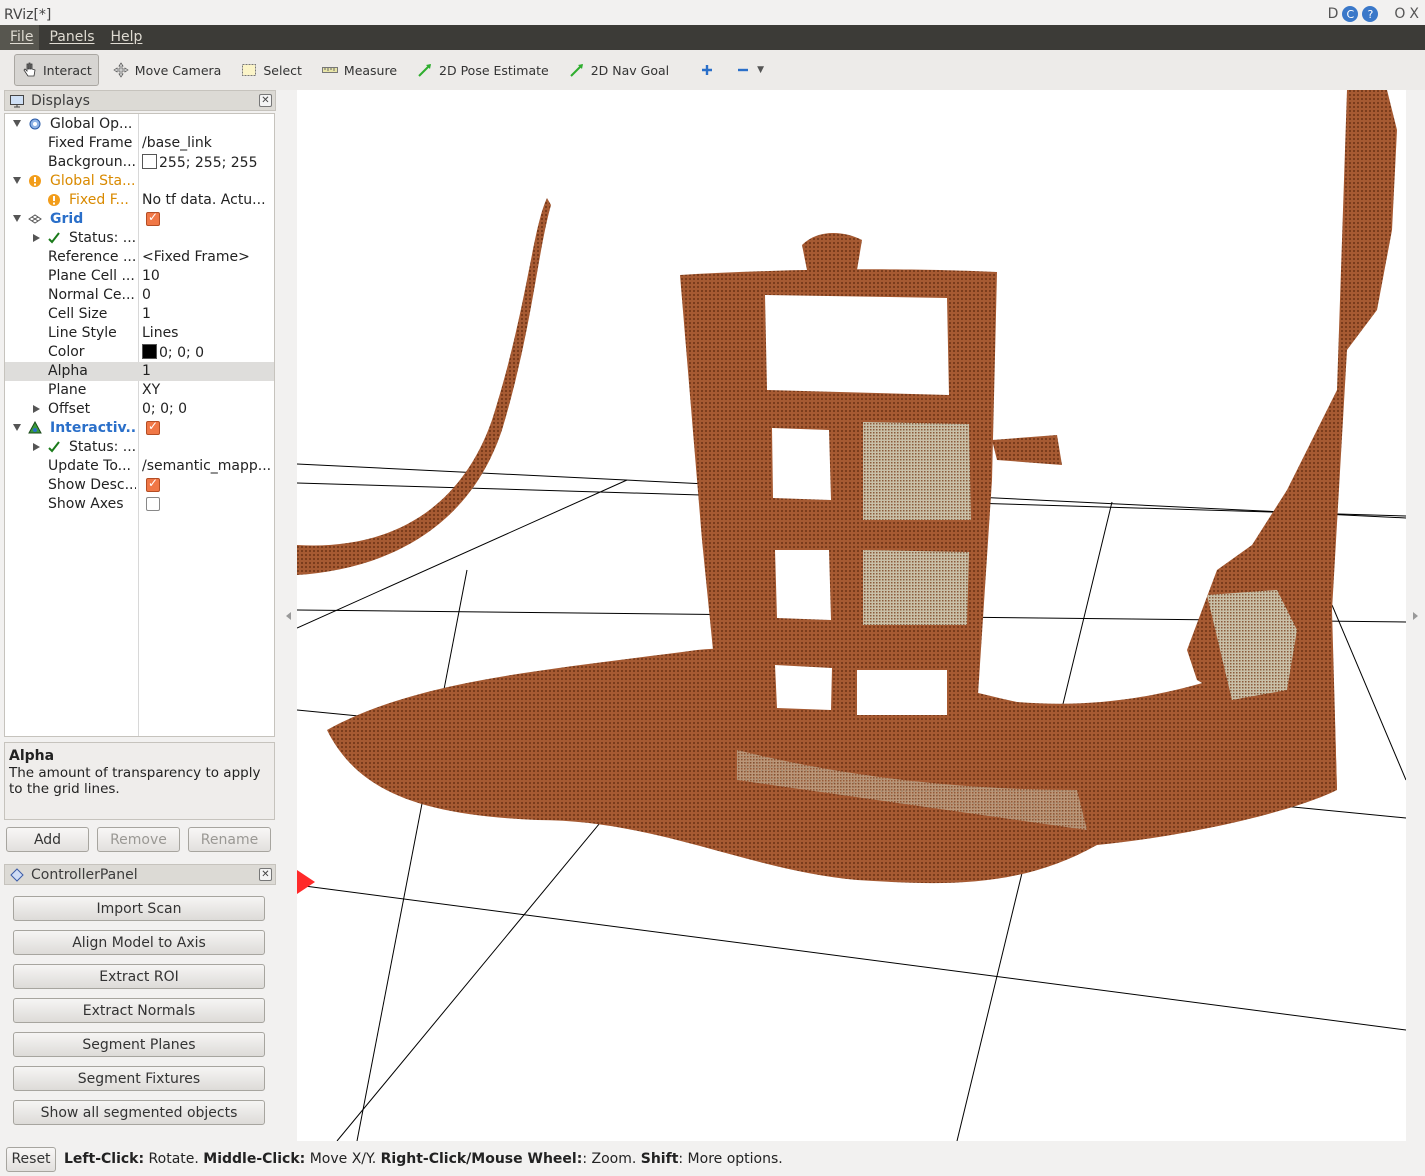  Describe the element at coordinates (1333, 14) in the screenshot. I see `window-control-d: D` at that location.